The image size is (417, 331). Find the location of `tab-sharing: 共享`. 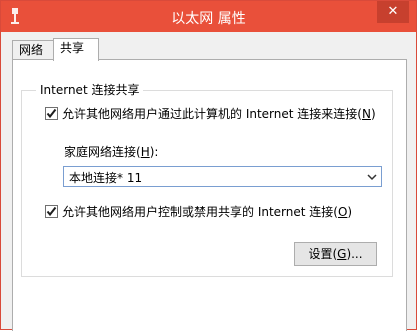

tab-sharing: 共享 is located at coordinates (76, 49).